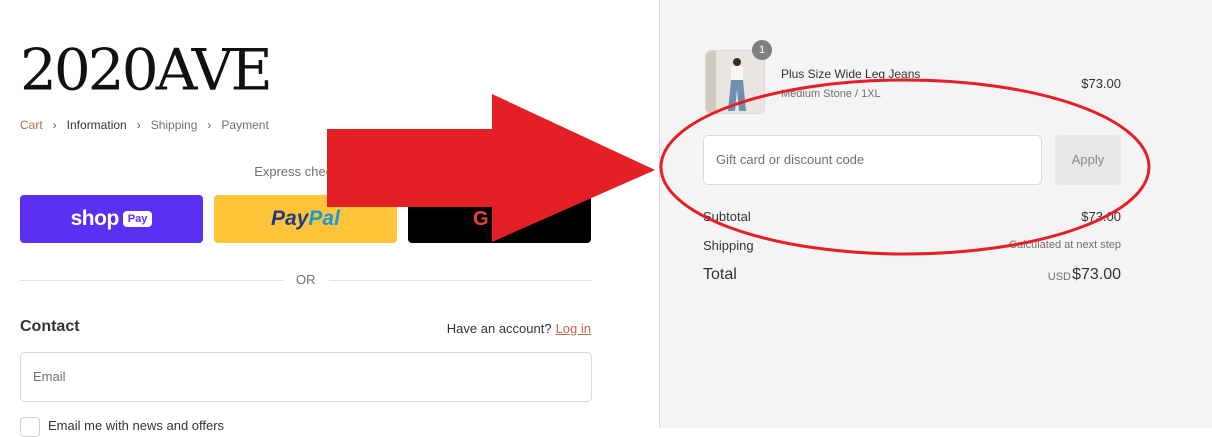  What do you see at coordinates (306, 279) in the screenshot?
I see `or-divider-label: OR` at bounding box center [306, 279].